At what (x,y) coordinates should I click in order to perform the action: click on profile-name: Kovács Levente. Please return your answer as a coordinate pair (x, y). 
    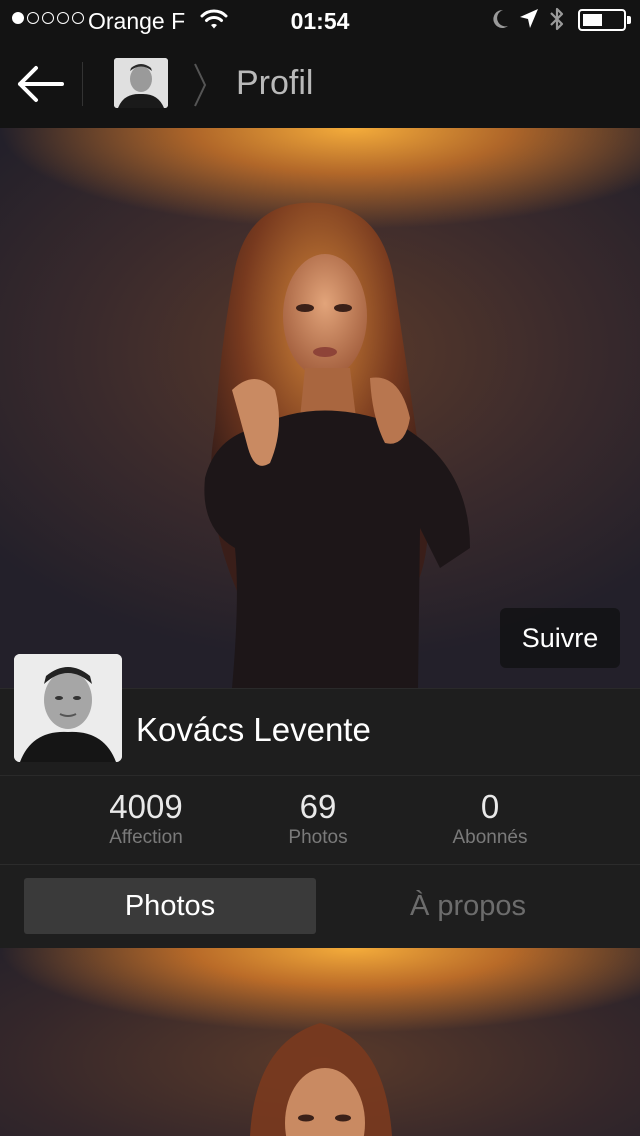
    Looking at the image, I should click on (253, 729).